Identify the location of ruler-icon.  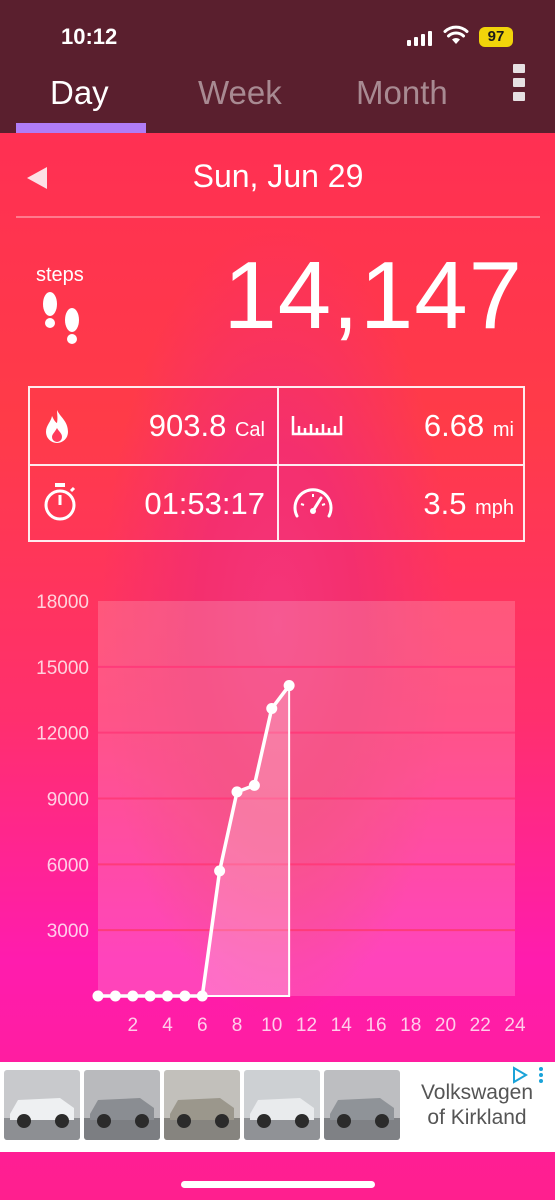
(317, 426).